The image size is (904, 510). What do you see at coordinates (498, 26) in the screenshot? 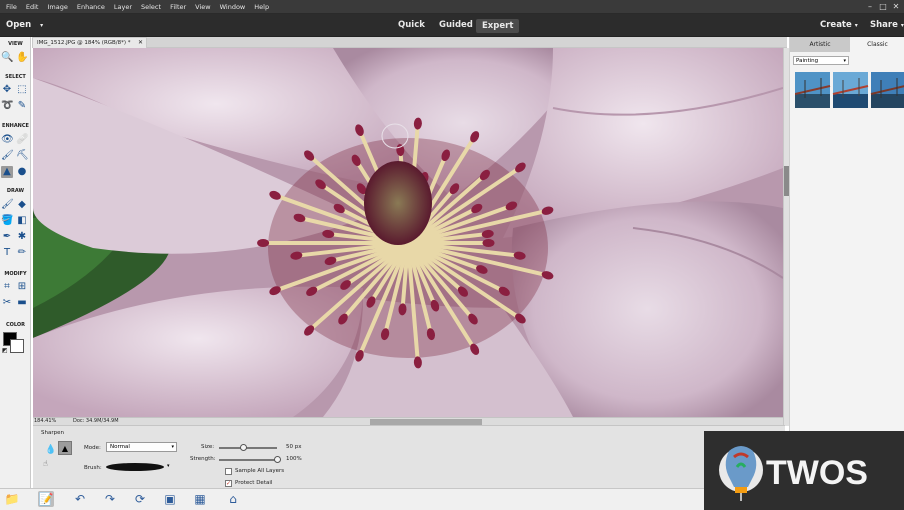
I see `mode-expert: Expert` at bounding box center [498, 26].